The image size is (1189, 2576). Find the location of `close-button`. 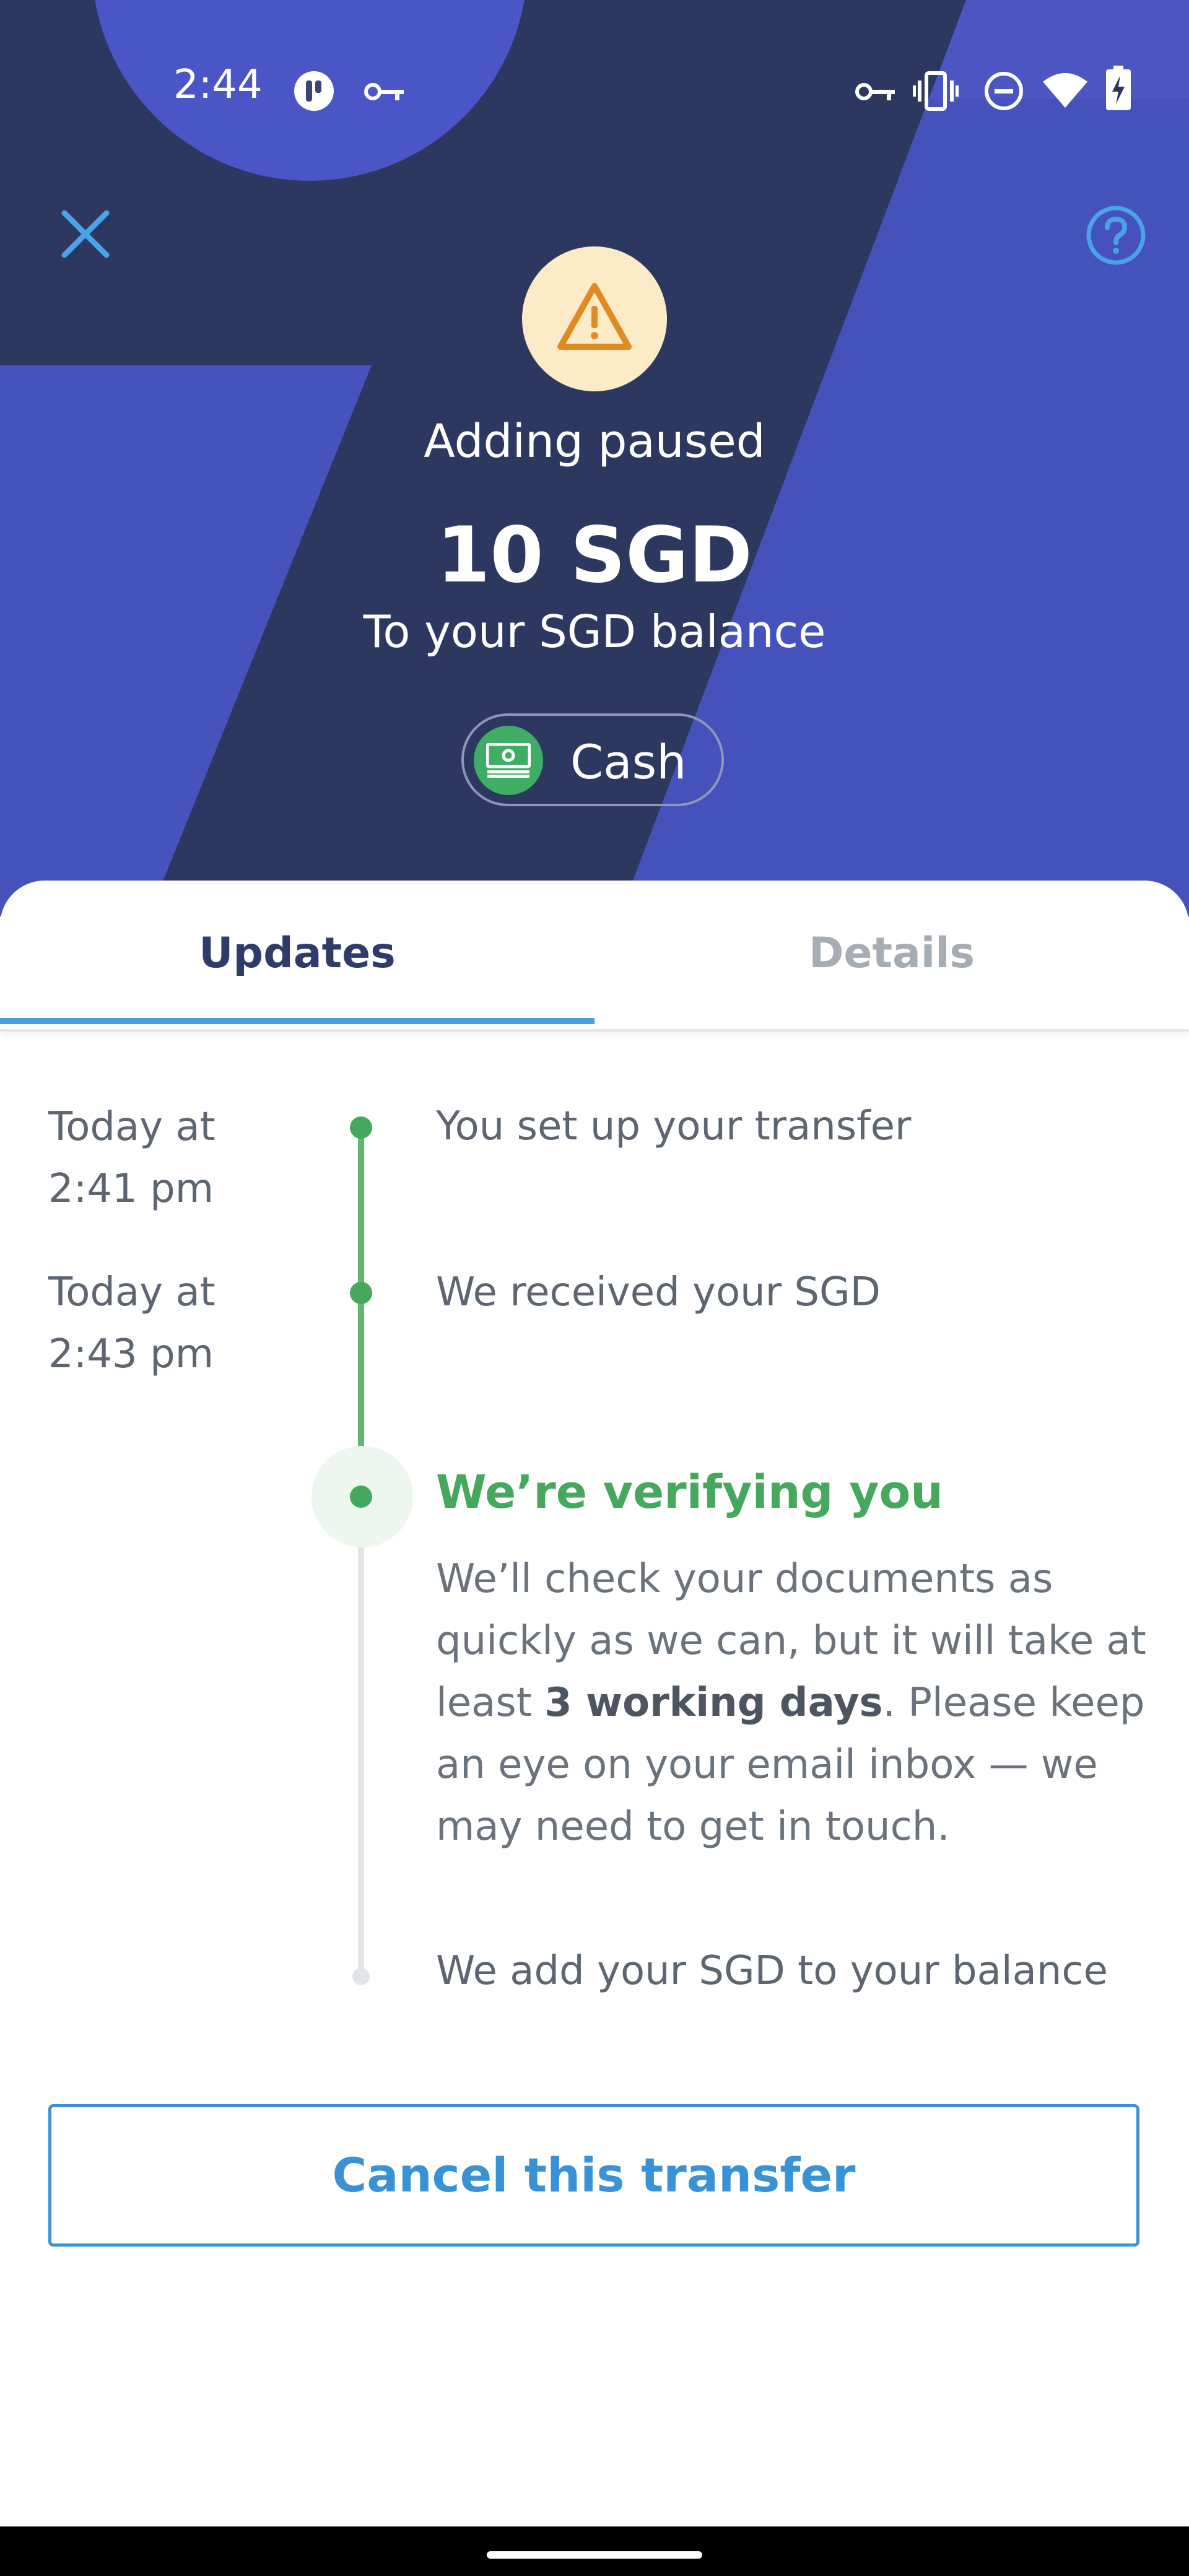

close-button is located at coordinates (85, 234).